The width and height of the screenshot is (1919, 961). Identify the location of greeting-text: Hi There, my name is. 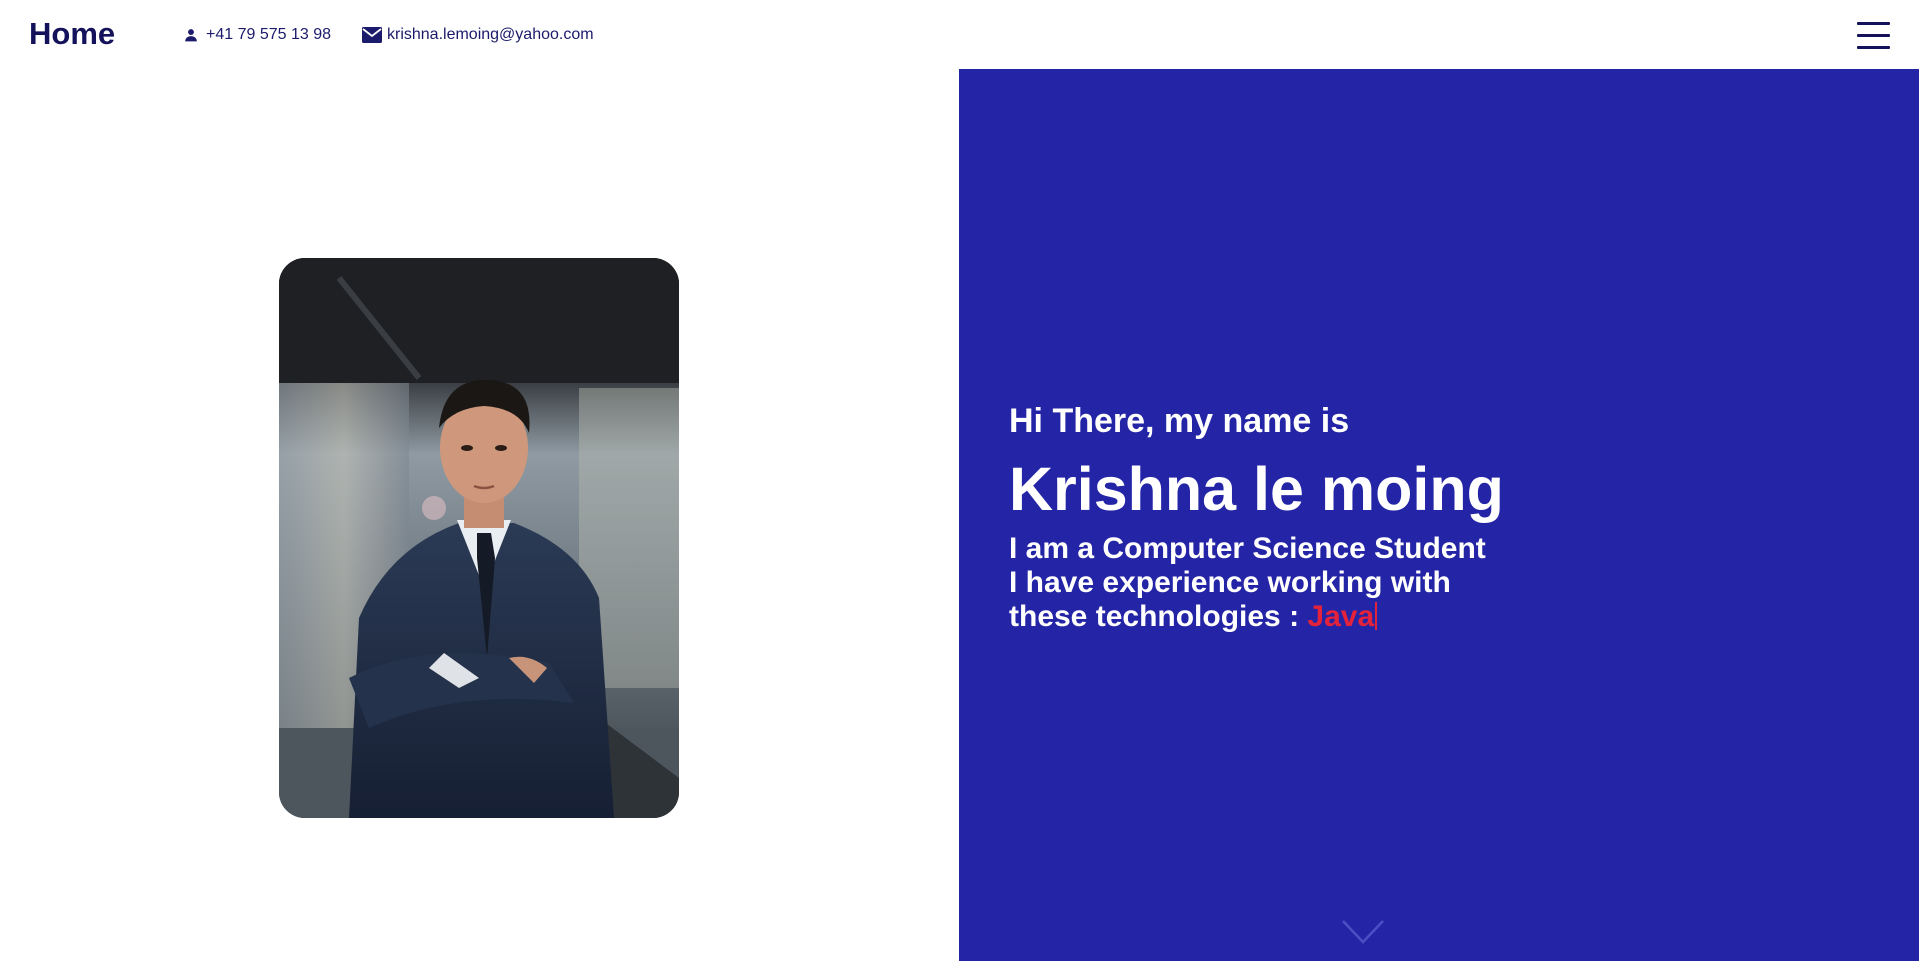
(1179, 421).